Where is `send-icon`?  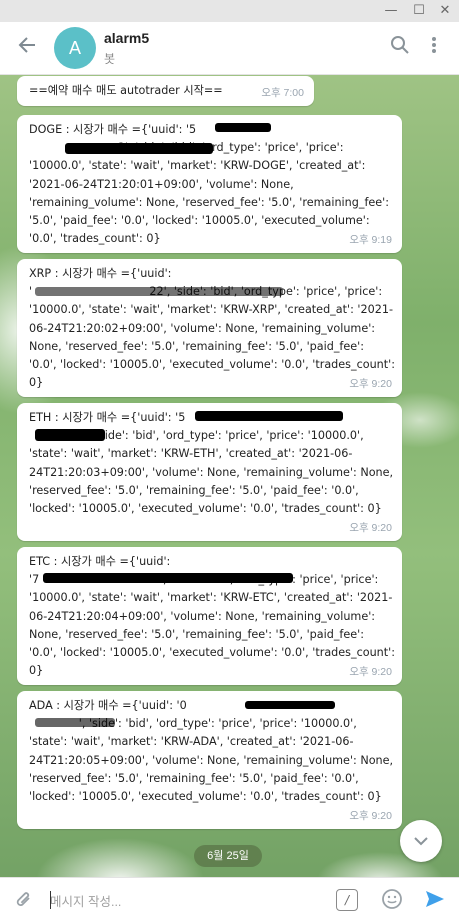
send-icon is located at coordinates (435, 900).